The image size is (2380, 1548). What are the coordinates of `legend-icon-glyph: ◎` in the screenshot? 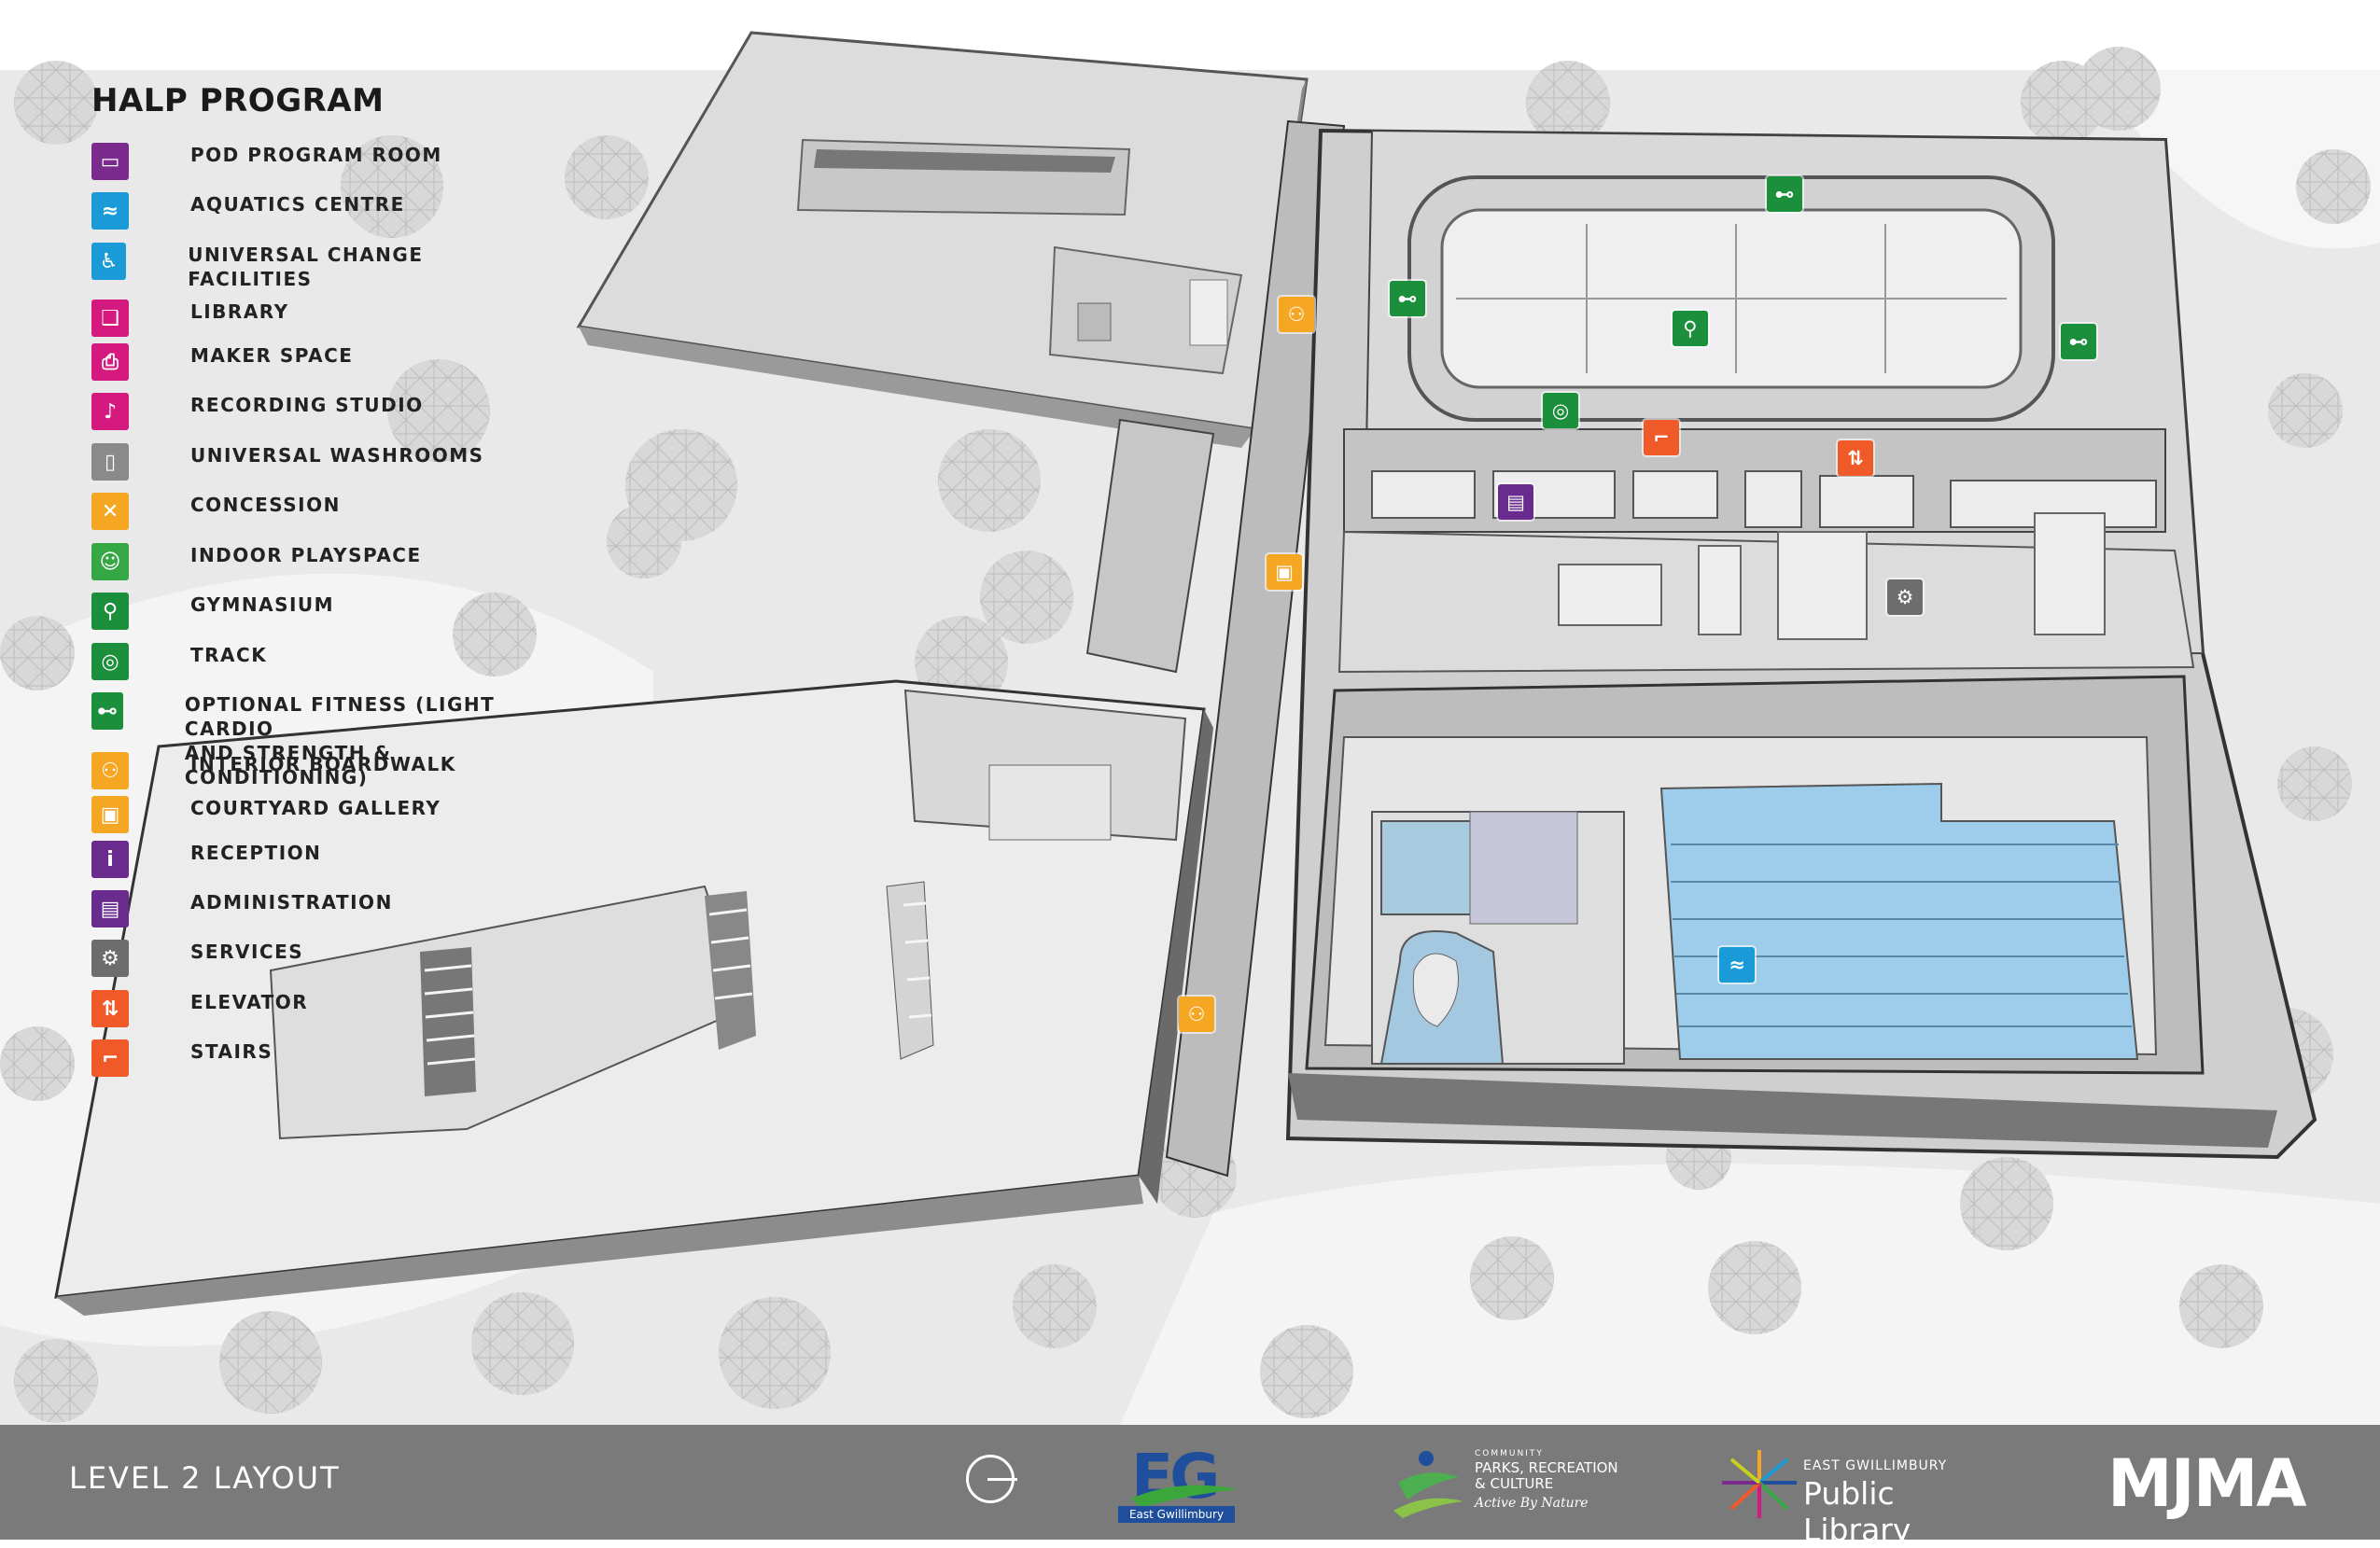 It's located at (110, 661).